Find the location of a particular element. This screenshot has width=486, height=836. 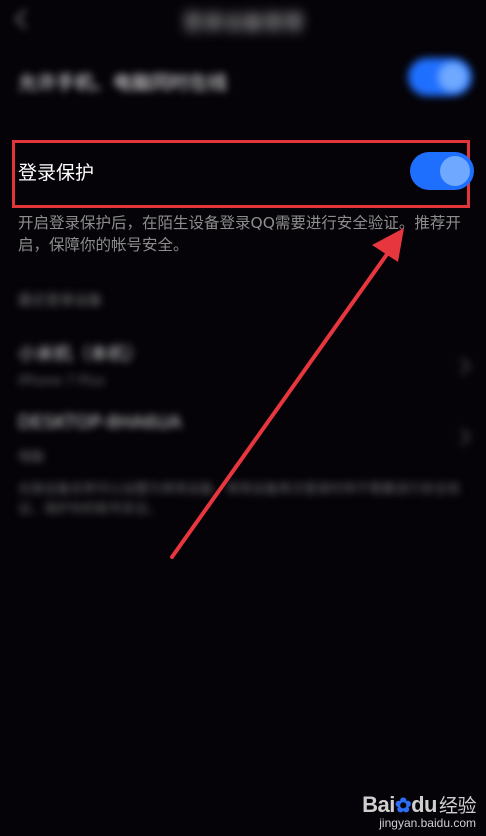

watermark-logo-part: Bai is located at coordinates (378, 804).